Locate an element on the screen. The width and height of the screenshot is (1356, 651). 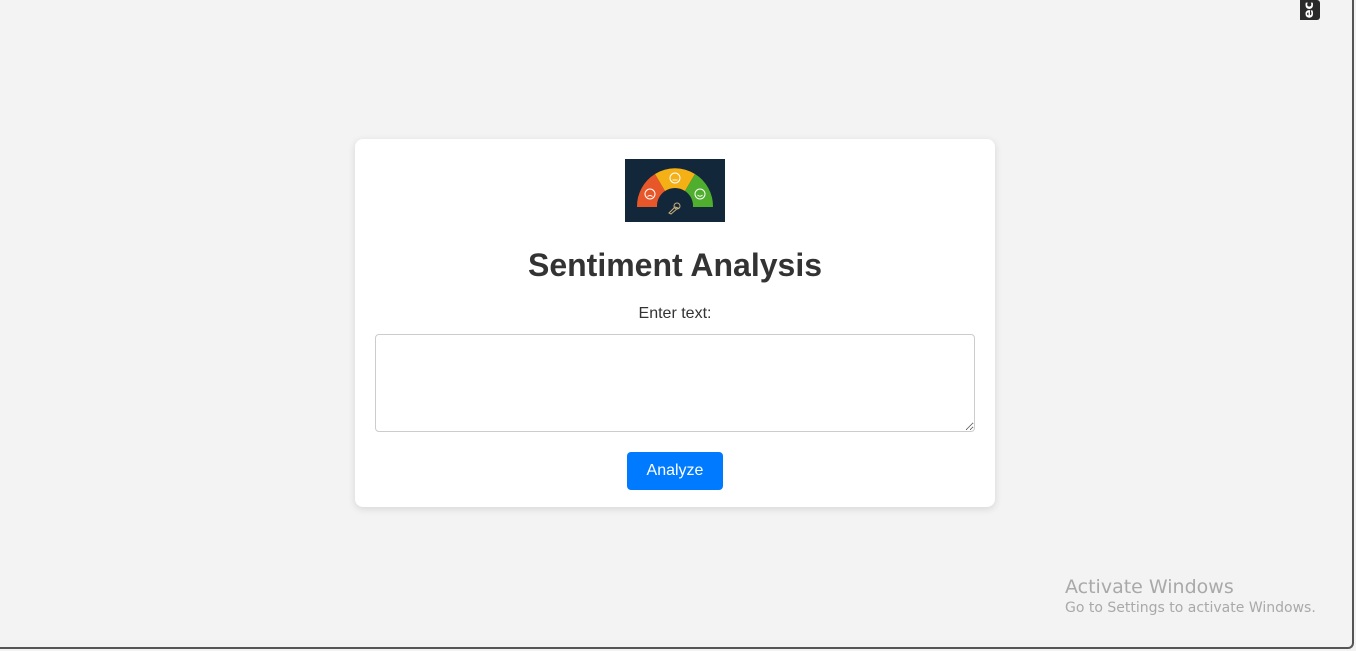
sentiment-gauge-icon is located at coordinates (675, 190).